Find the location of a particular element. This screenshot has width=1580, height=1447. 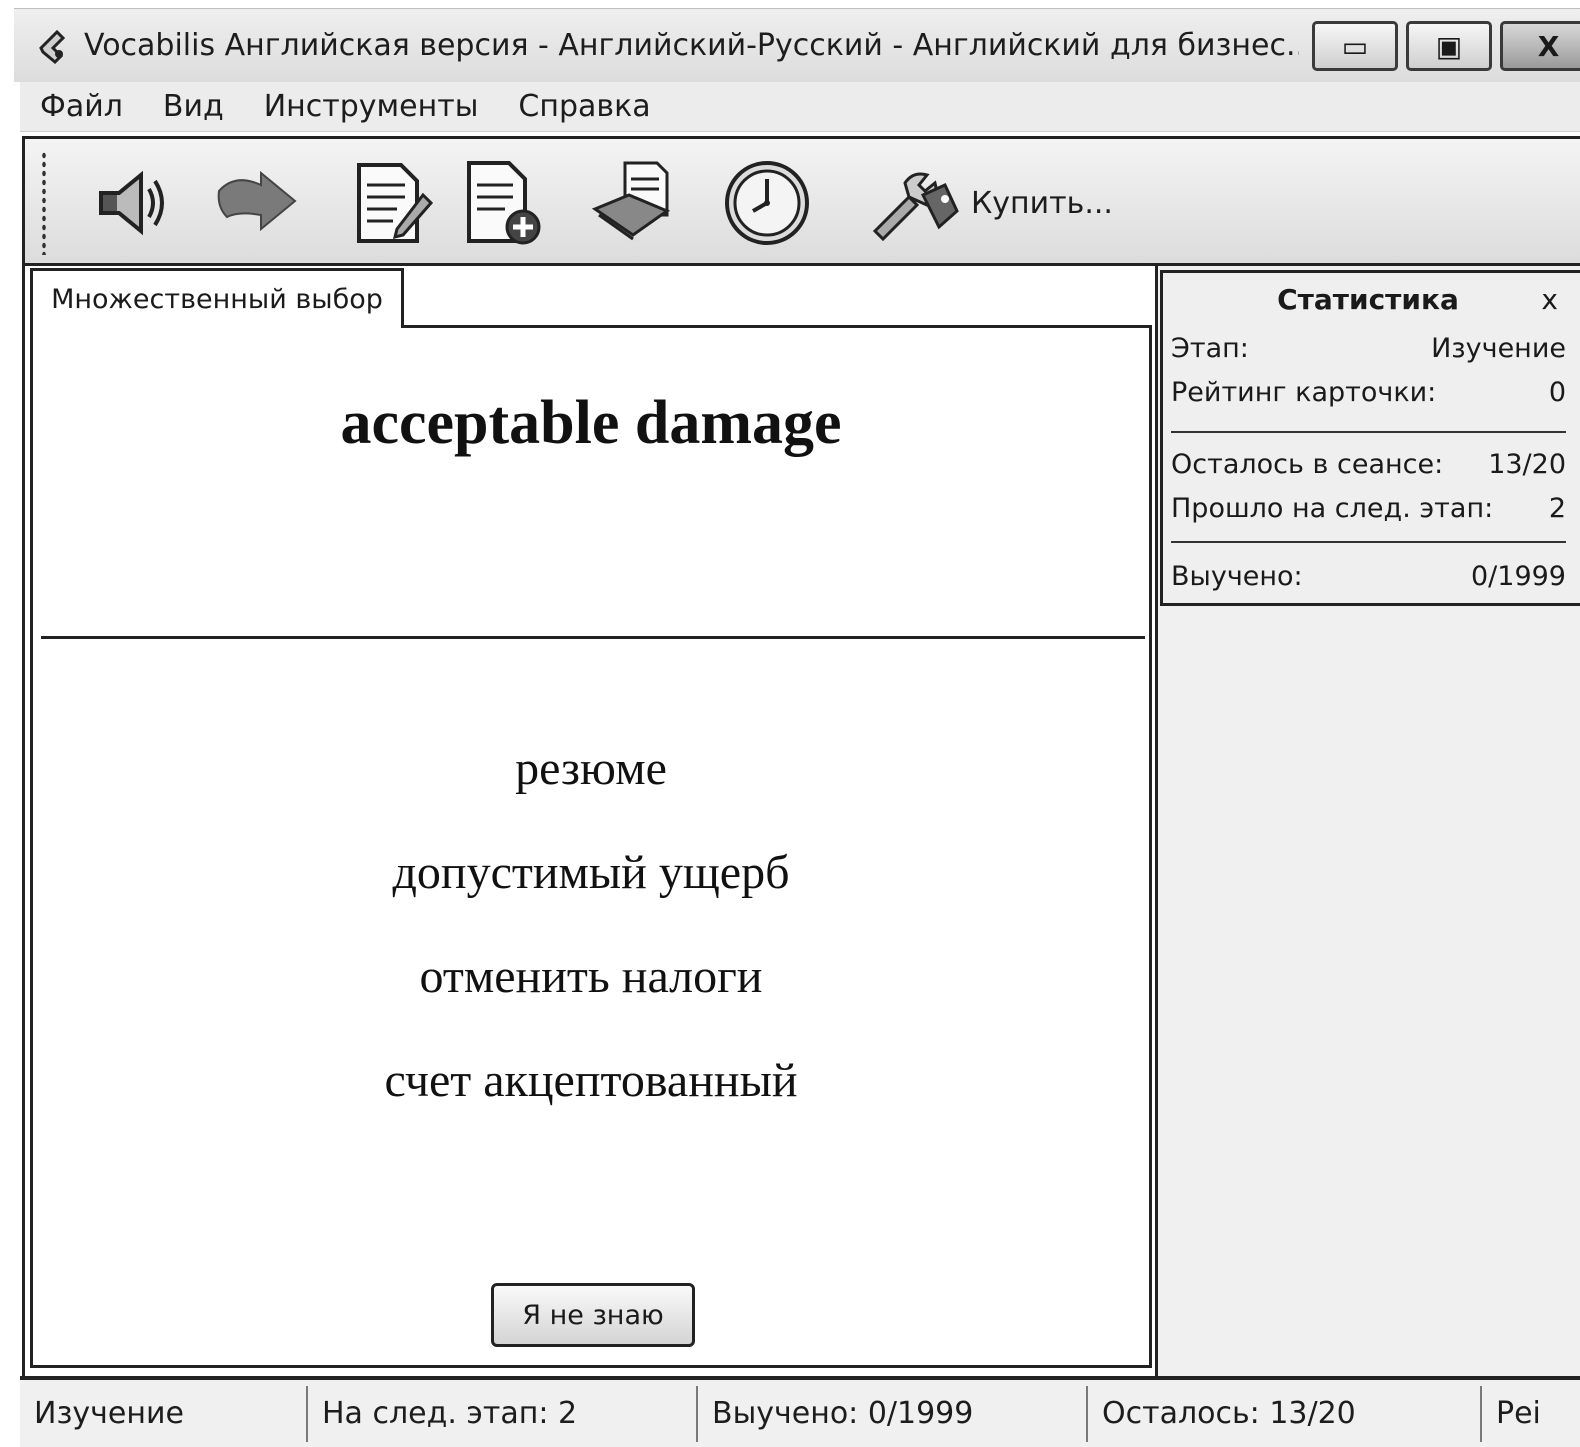

edit-card-button is located at coordinates (393, 203).